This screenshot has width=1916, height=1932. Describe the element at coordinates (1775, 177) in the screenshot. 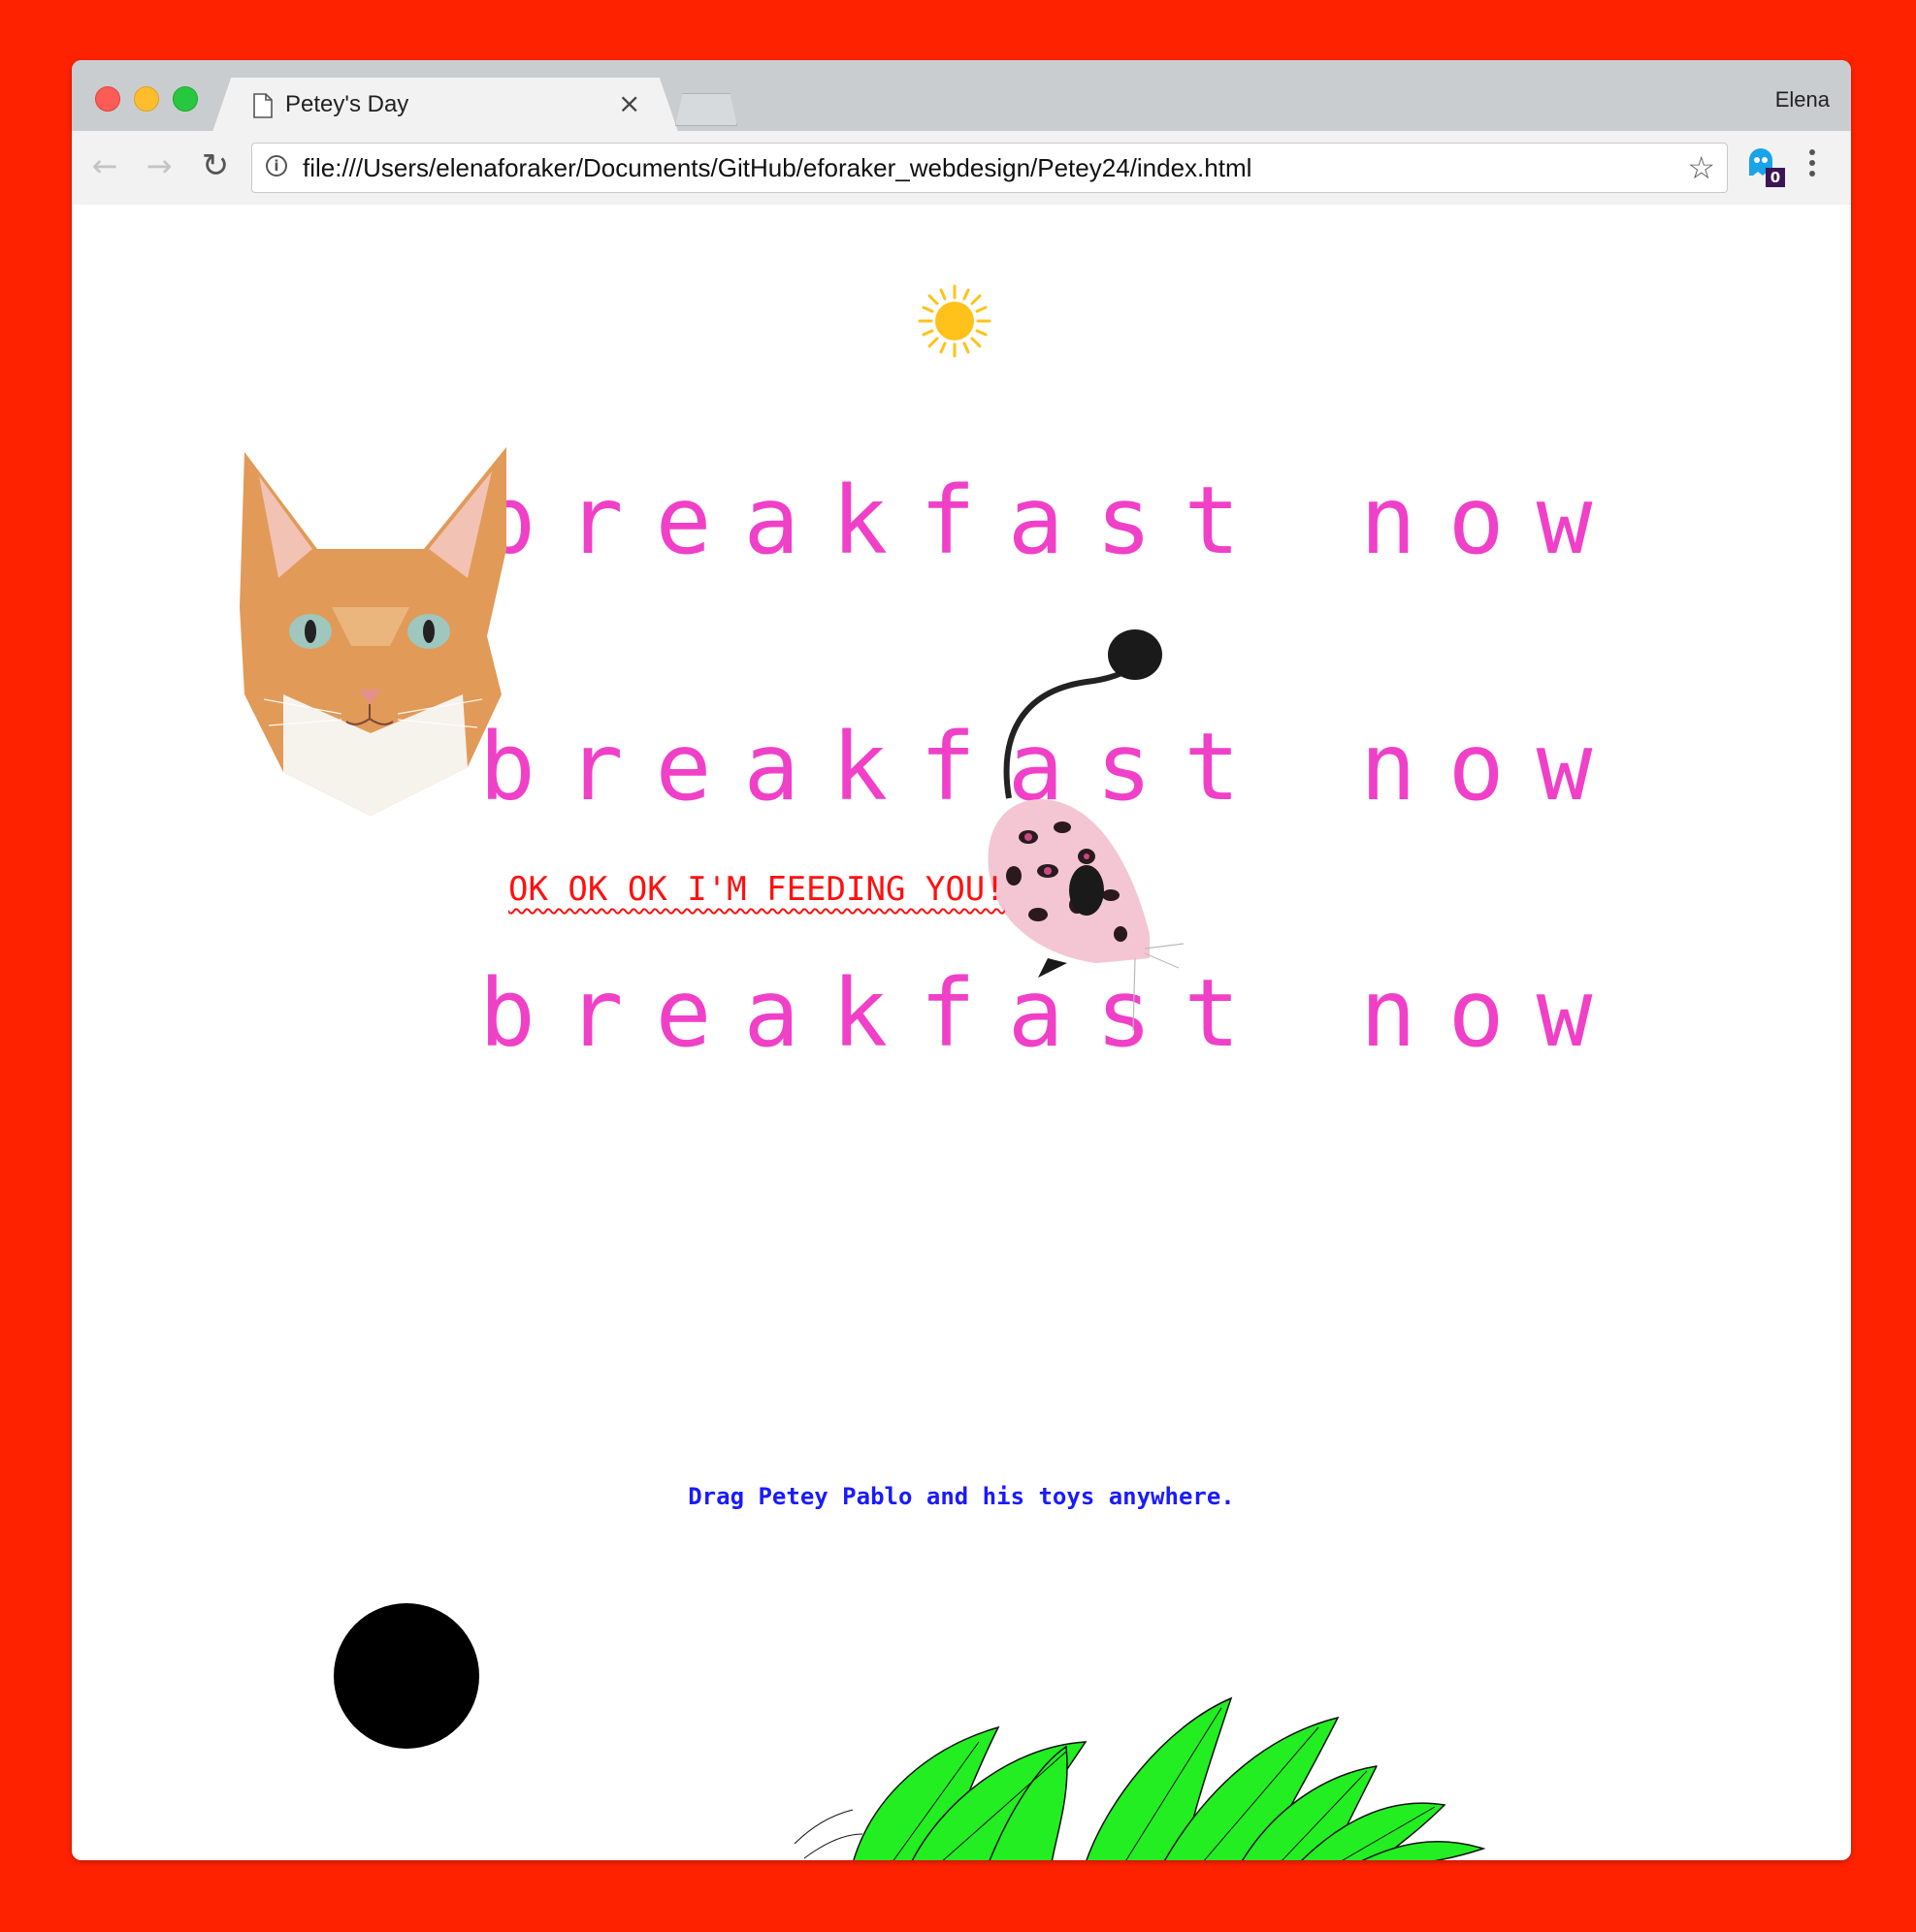

I see `extension-badge: 0` at that location.